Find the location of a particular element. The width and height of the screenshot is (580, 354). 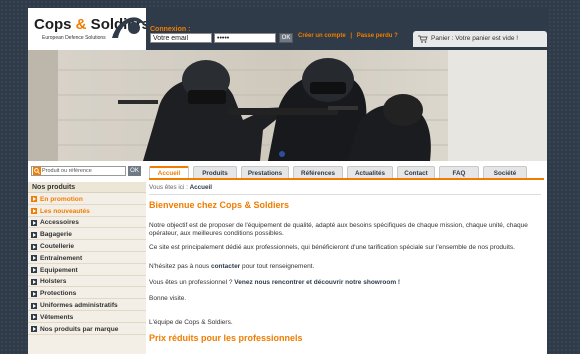

pro-prices-title: Prix réduits pour les professionnels is located at coordinates (226, 338).